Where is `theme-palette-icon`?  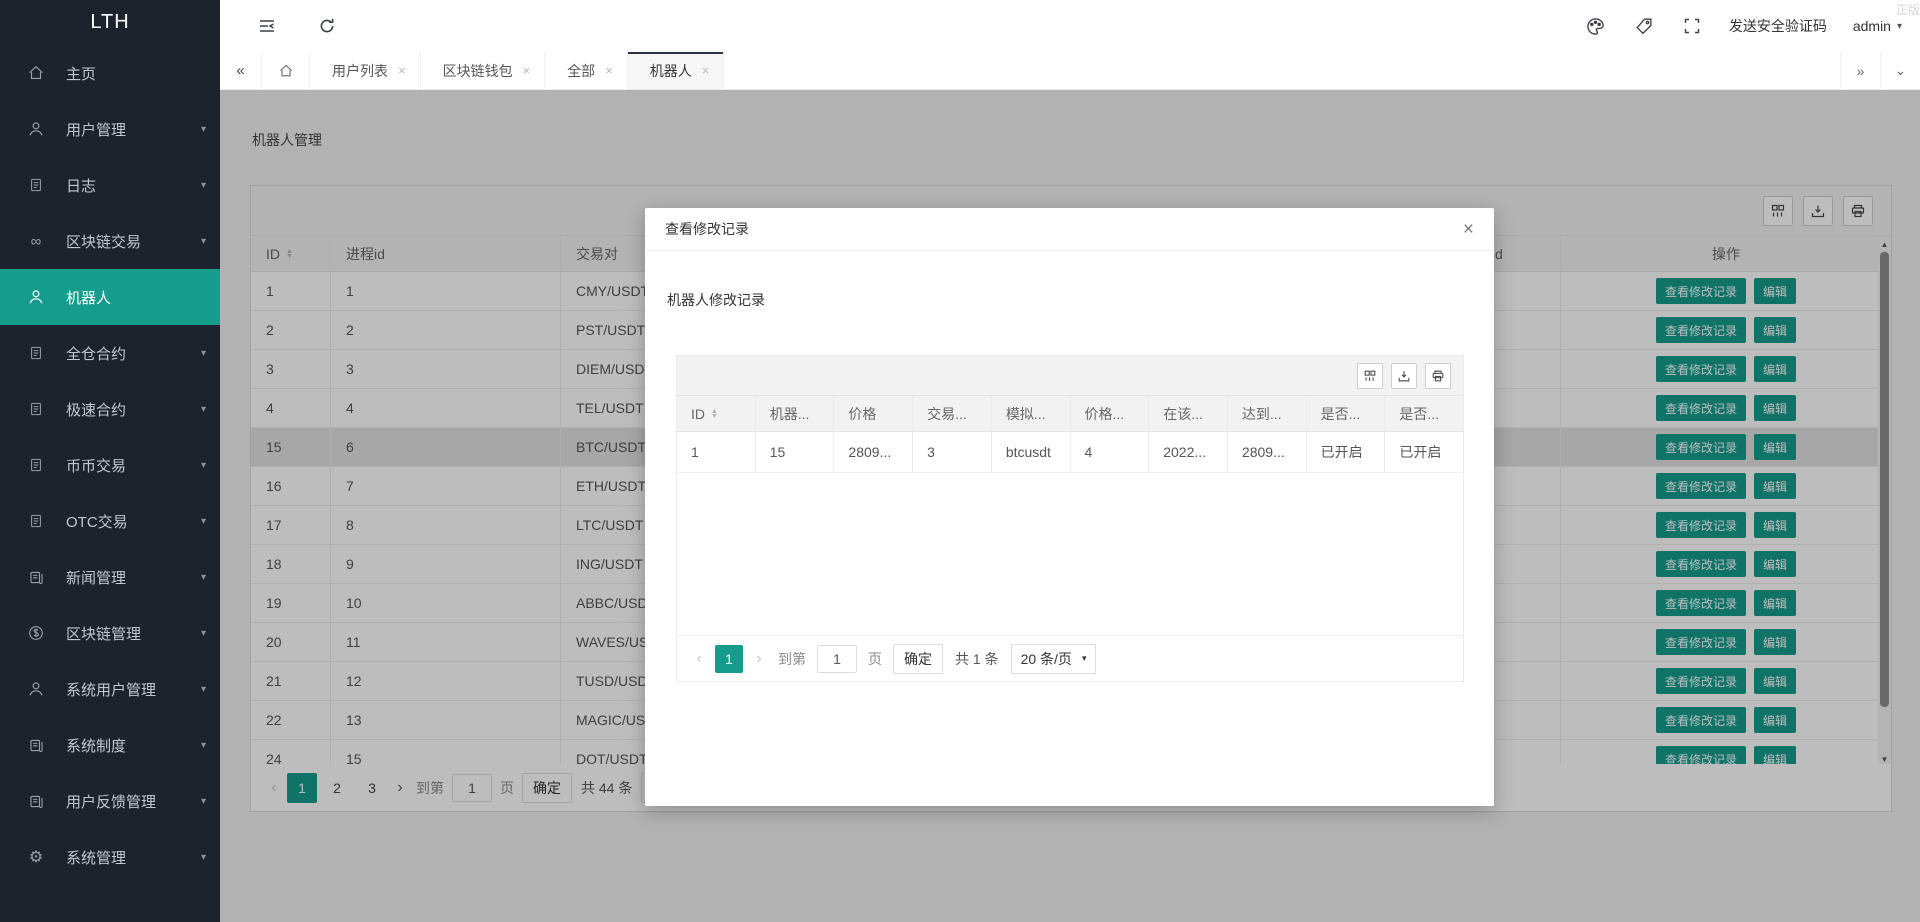 theme-palette-icon is located at coordinates (1596, 26).